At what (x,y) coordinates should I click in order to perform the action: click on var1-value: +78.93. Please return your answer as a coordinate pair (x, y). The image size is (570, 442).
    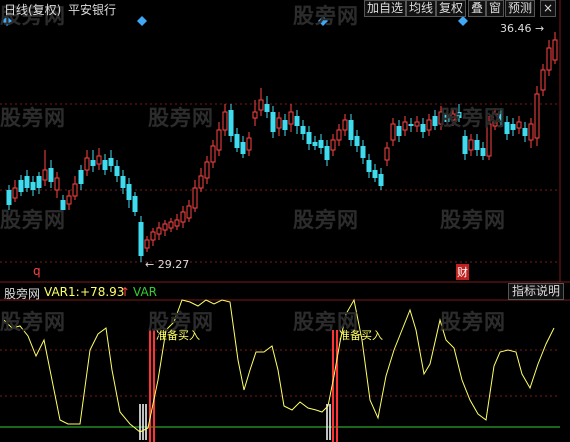
    Looking at the image, I should click on (102, 292).